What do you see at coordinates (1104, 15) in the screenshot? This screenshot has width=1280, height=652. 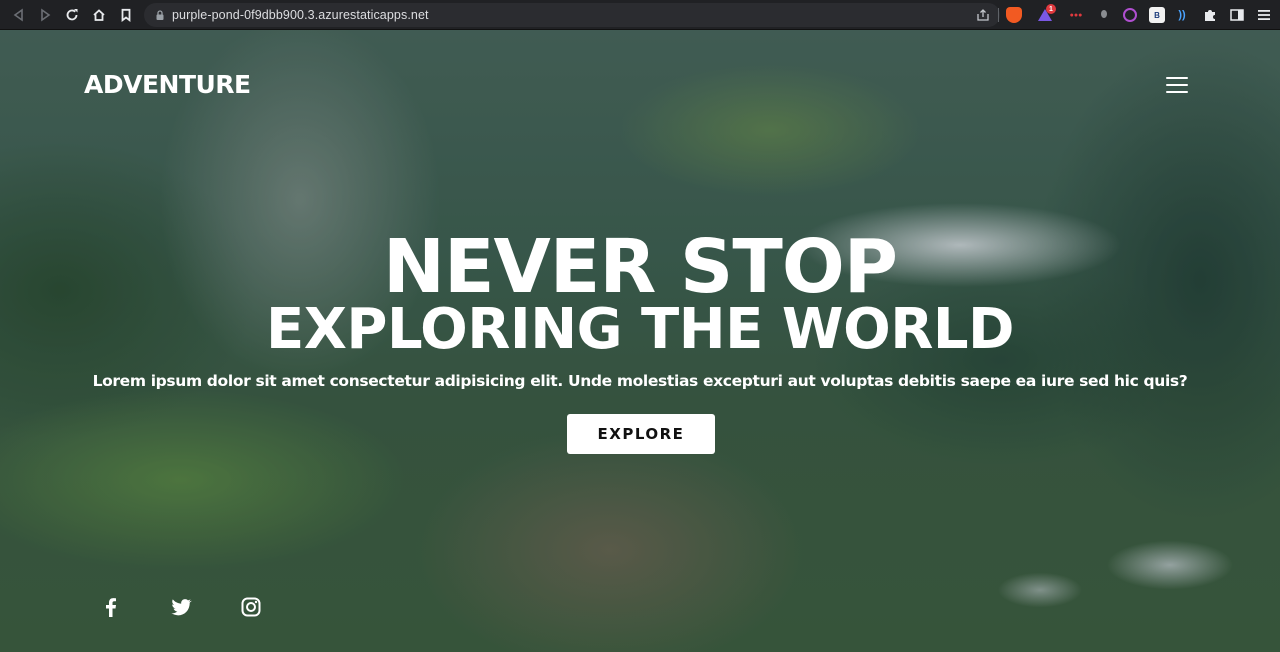 I see `extension-mic-icon` at bounding box center [1104, 15].